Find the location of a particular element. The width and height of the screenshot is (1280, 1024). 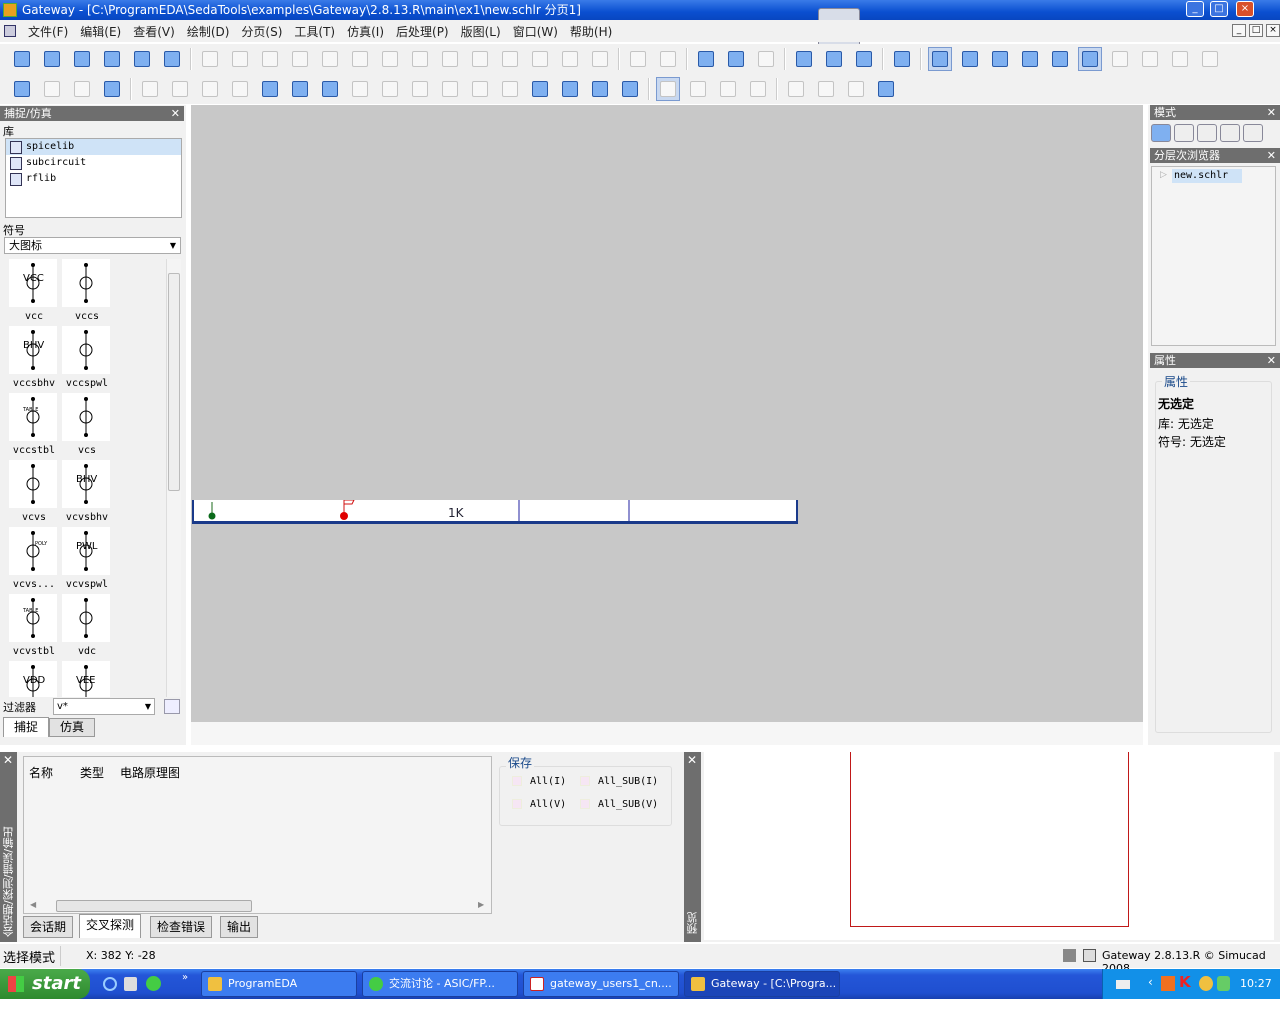

symbol-item: vccspwl is located at coordinates (87, 357).